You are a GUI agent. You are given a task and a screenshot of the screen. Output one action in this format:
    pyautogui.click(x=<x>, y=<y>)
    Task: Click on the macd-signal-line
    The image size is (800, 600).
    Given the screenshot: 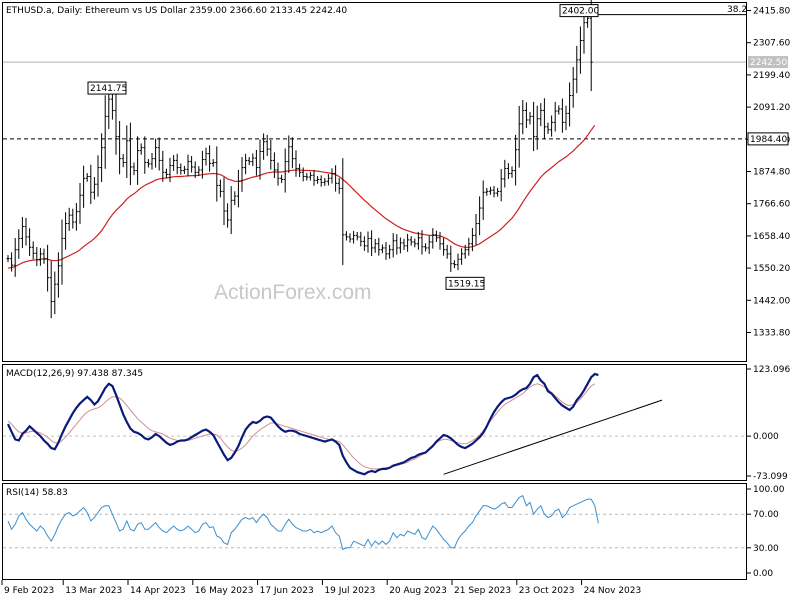 What is the action you would take?
    pyautogui.click(x=301, y=426)
    